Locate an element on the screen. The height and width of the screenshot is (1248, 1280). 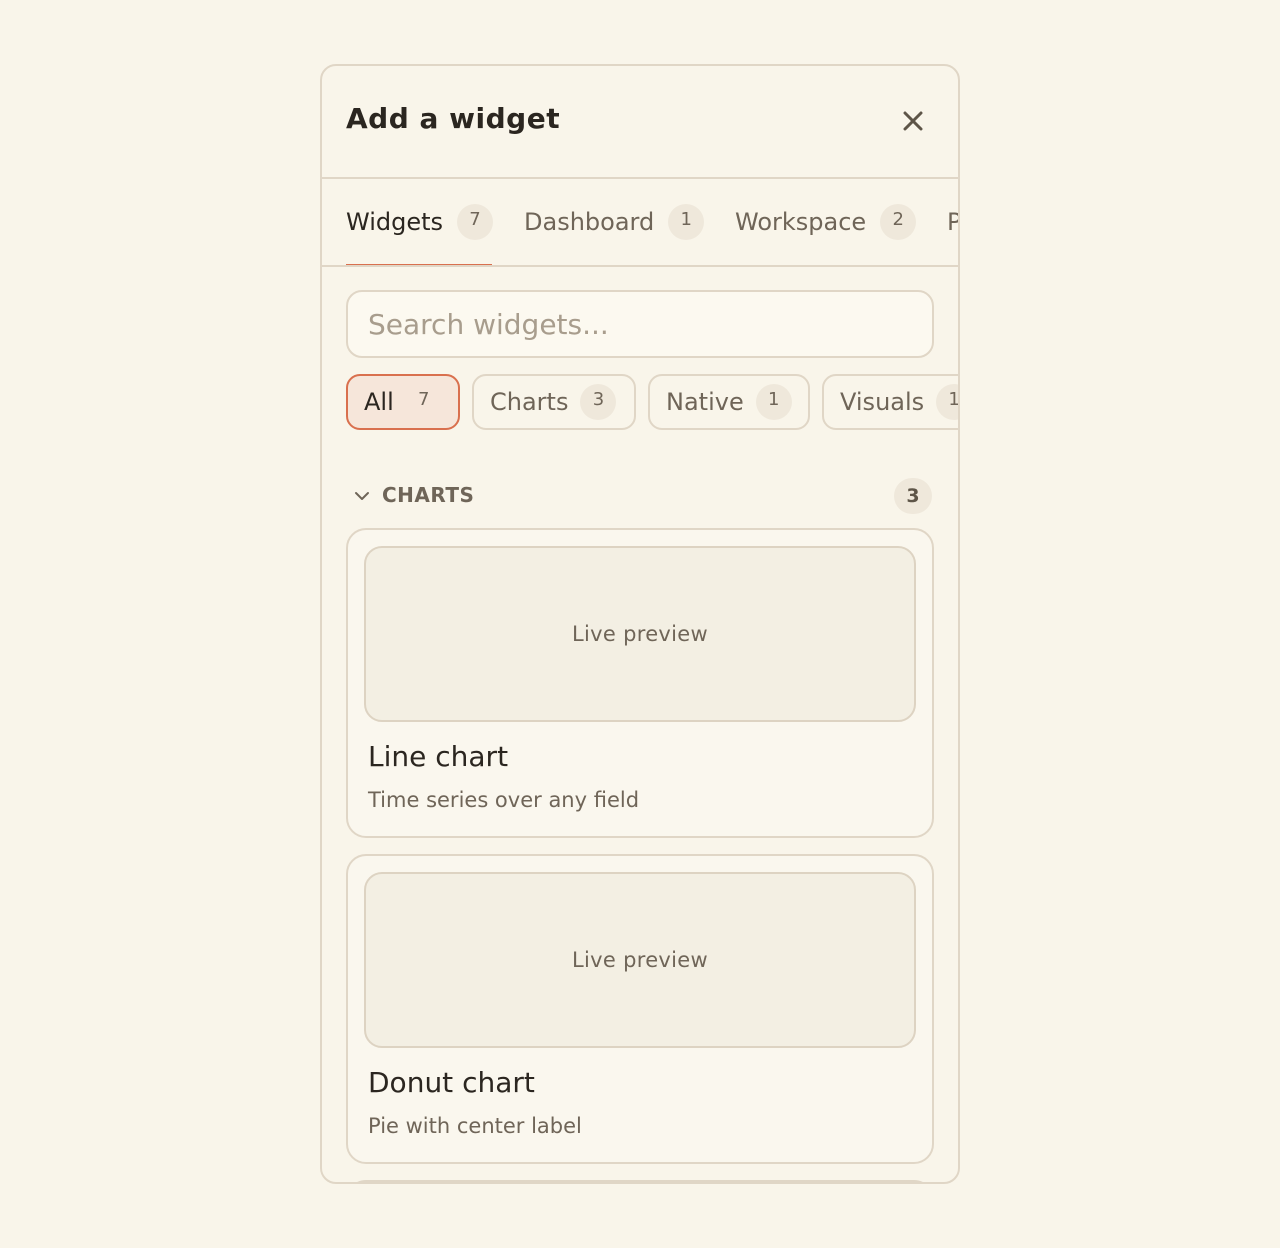
card-description: Time series over any field is located at coordinates (504, 800).